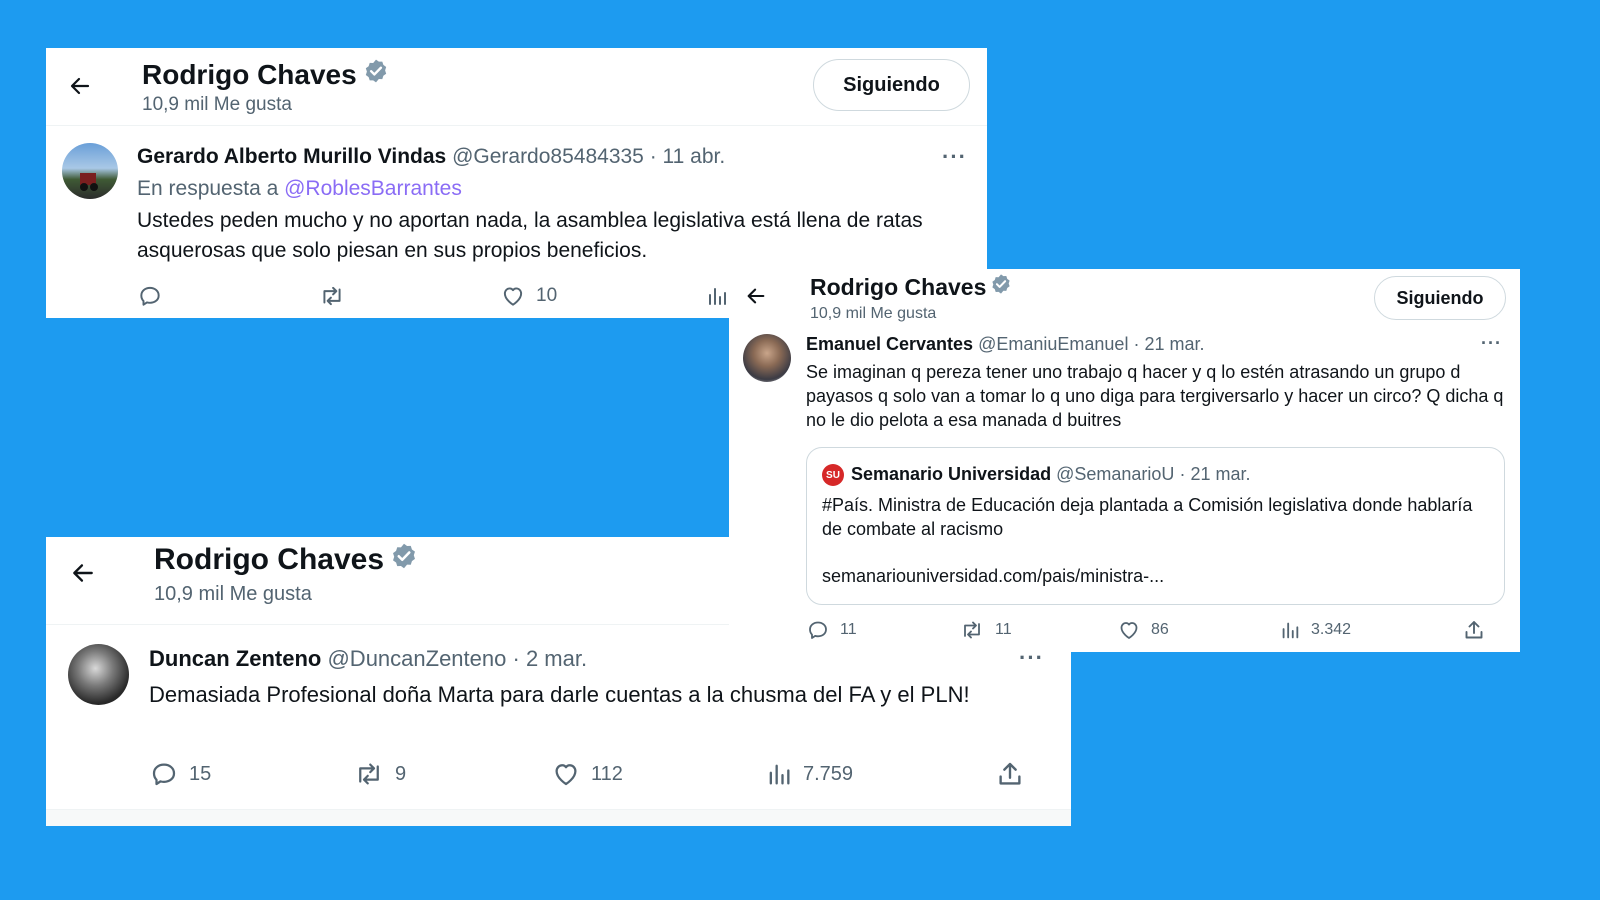 The height and width of the screenshot is (900, 1600). What do you see at coordinates (547, 295) in the screenshot?
I see `like-count: 10` at bounding box center [547, 295].